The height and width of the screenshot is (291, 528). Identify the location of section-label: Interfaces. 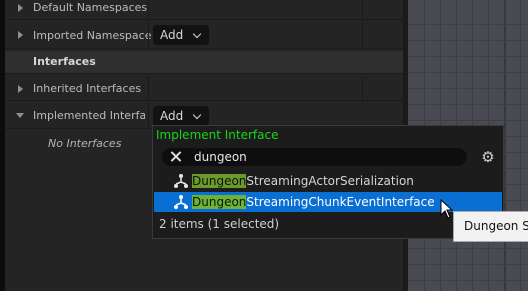
(64, 61).